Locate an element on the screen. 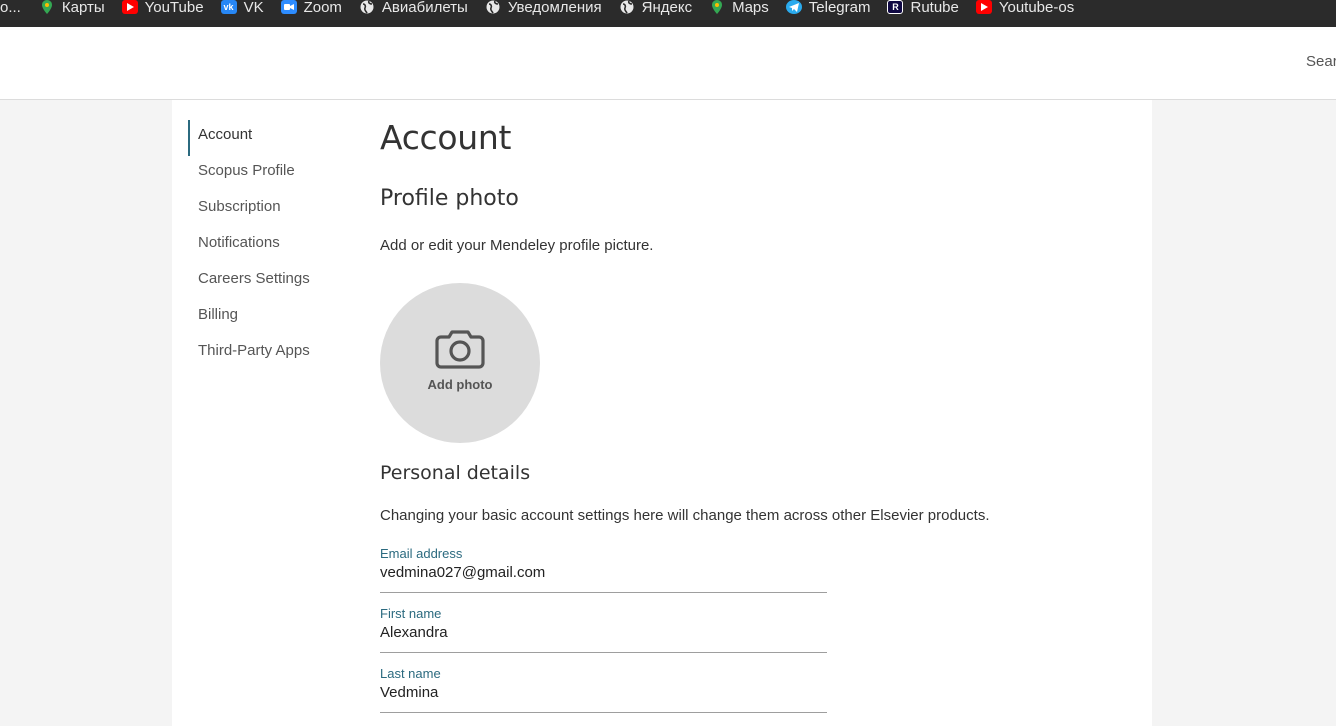 This screenshot has height=726, width=1336. bookmark-rutube: R Rutube is located at coordinates (923, 13).